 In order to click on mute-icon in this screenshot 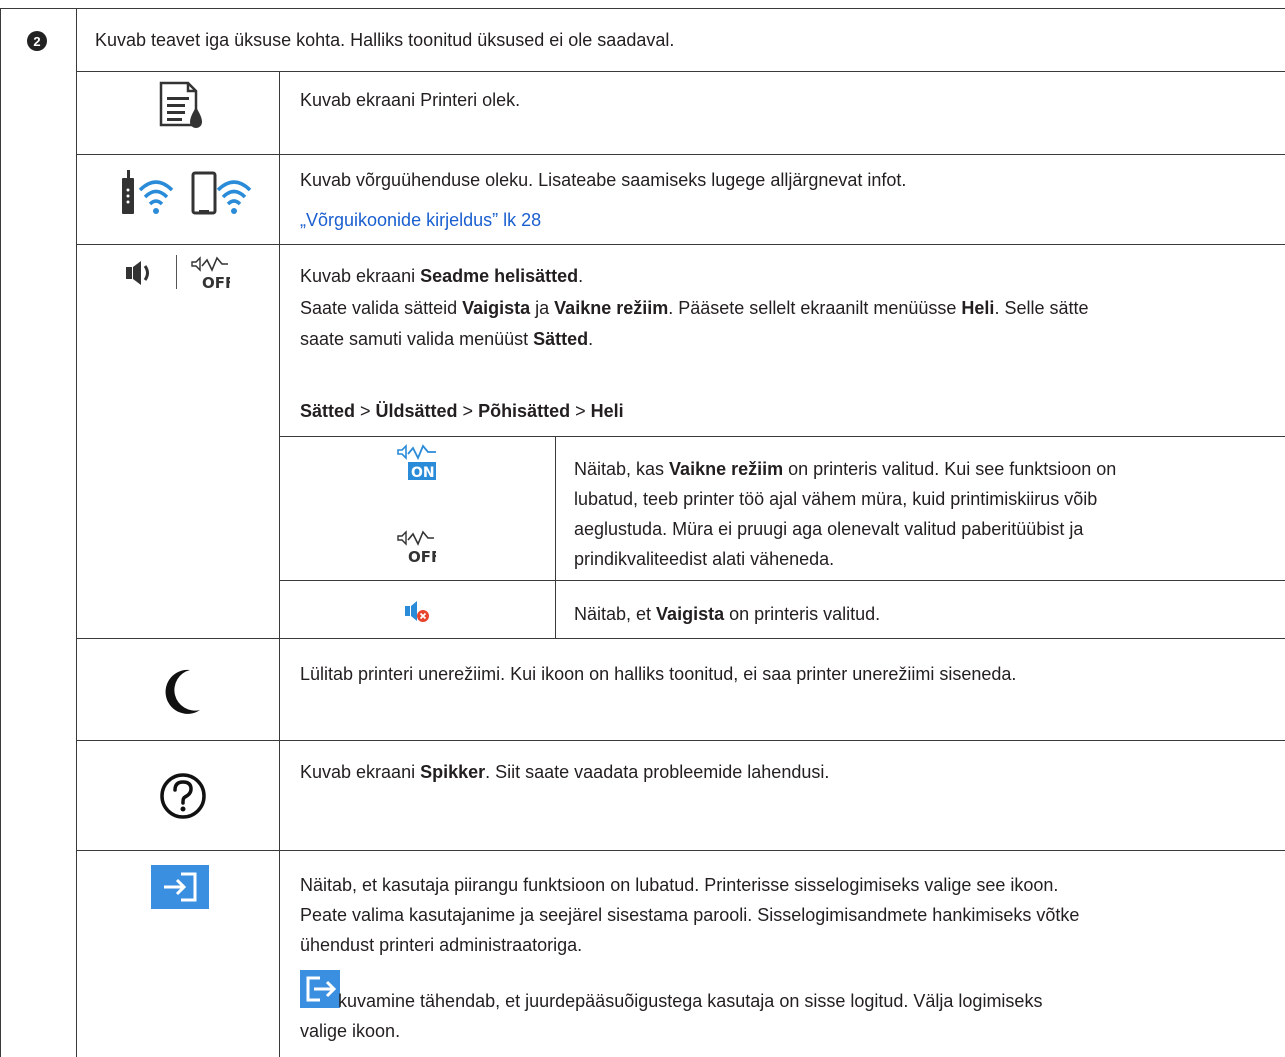, I will do `click(417, 611)`.